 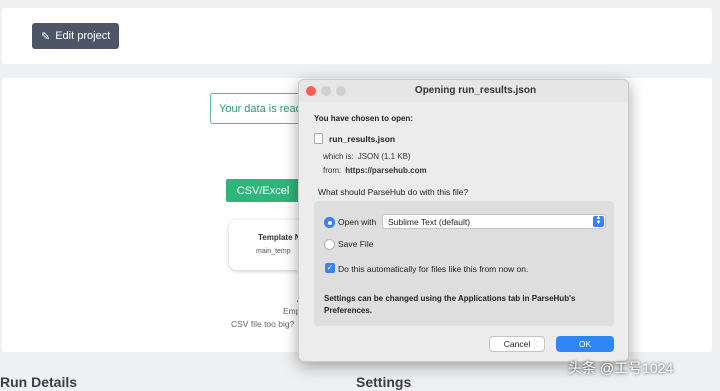 I want to click on select-arrows-icon: ▲ ▼, so click(x=598, y=221).